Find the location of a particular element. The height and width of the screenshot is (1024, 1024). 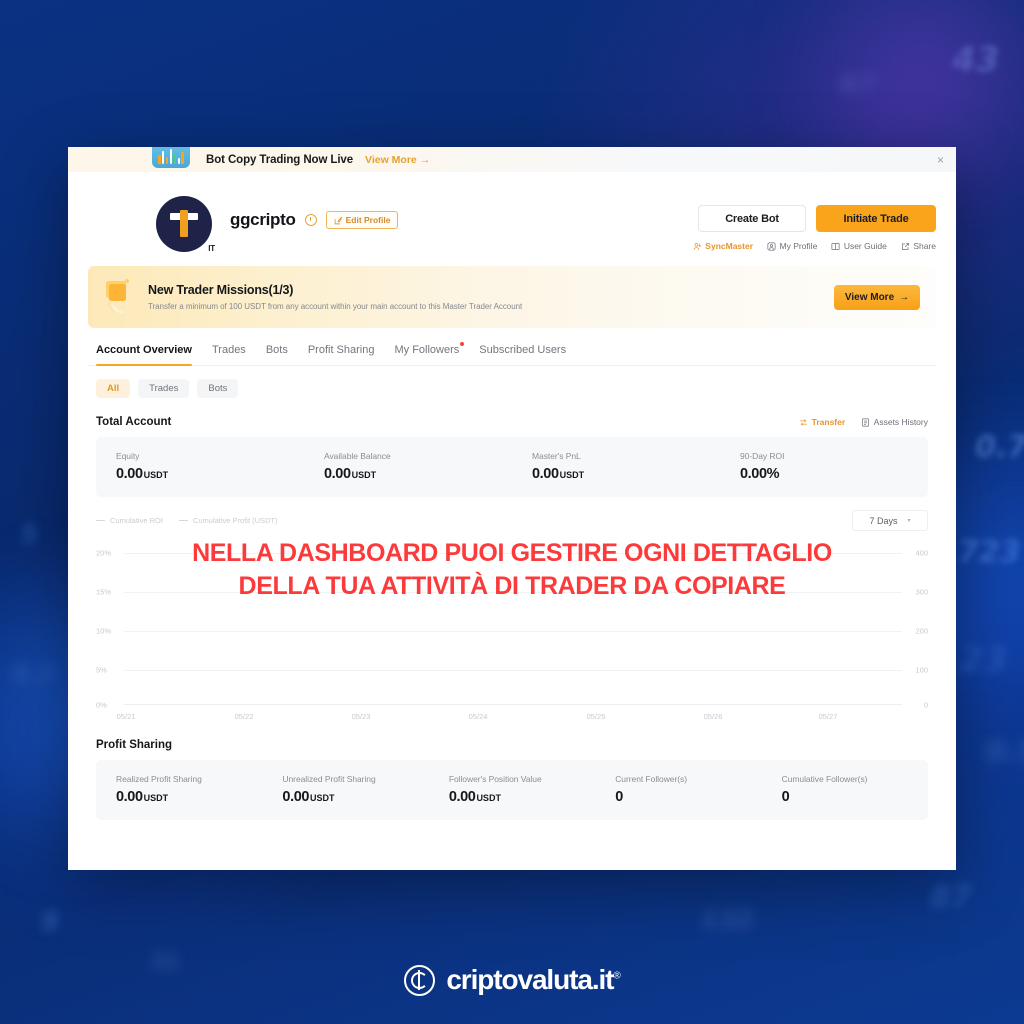

avatar-image is located at coordinates (184, 224).